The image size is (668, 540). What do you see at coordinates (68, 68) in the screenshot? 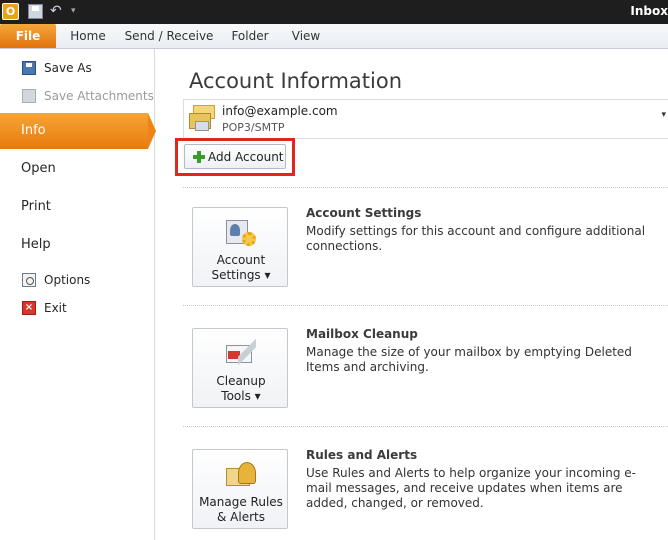
I see `nav-save-as-label: Save As` at bounding box center [68, 68].